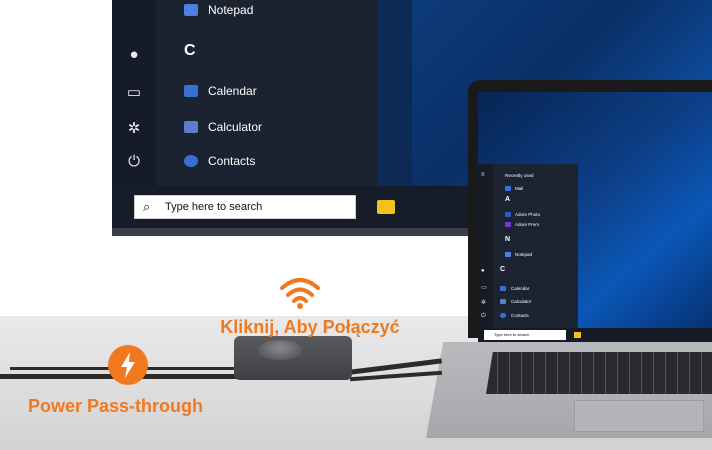 The height and width of the screenshot is (450, 712). What do you see at coordinates (519, 188) in the screenshot?
I see `menu-item-mail: Mail` at bounding box center [519, 188].